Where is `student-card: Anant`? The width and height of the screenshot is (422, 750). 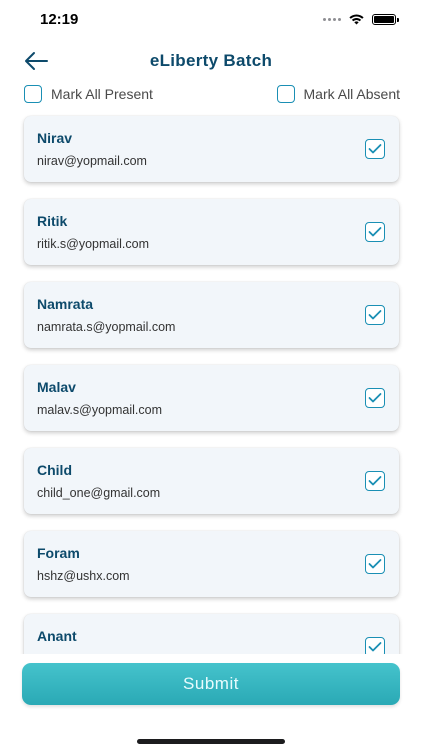 student-card: Anant is located at coordinates (211, 634).